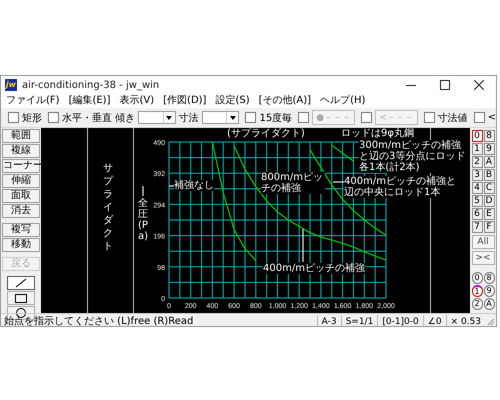 This screenshot has width=500, height=400. I want to click on vertical-label: サプライダクト, so click(108, 207).